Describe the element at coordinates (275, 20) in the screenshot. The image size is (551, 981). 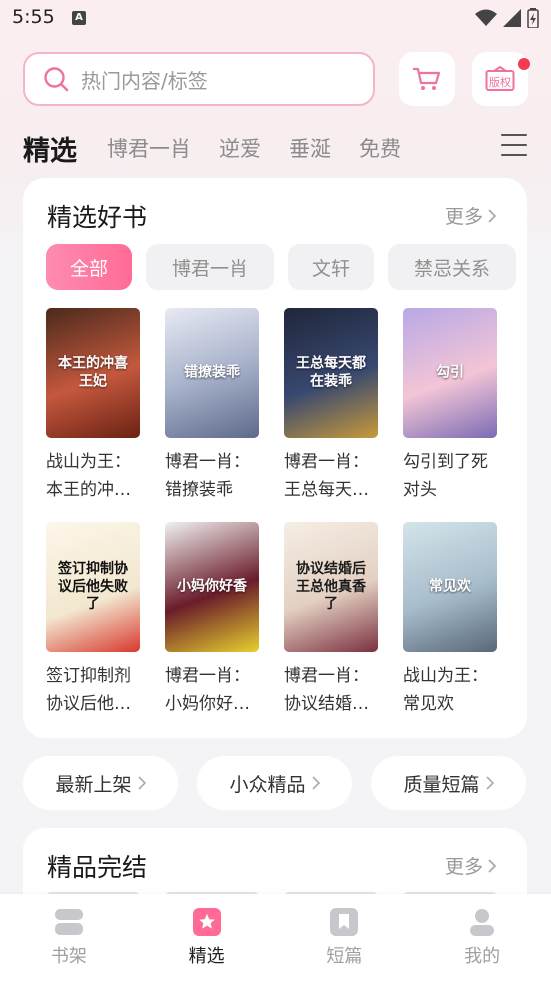
I see `status-bar: 5:55 A` at that location.